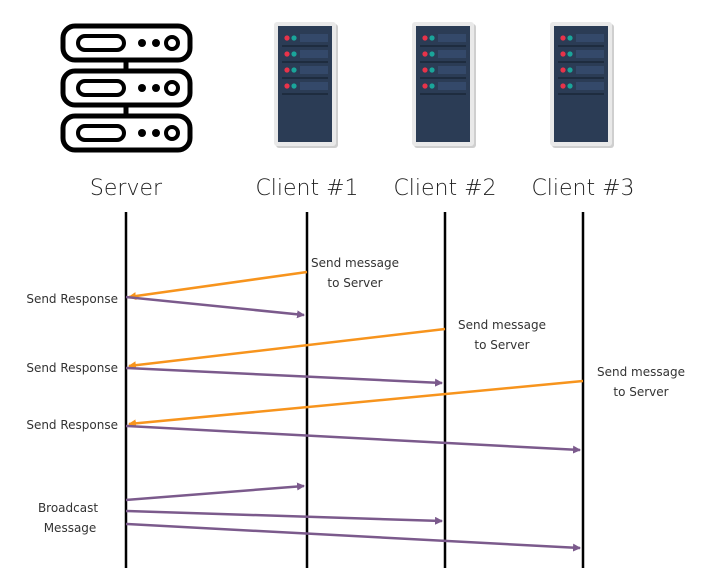  What do you see at coordinates (353, 439) in the screenshot?
I see `arrow-response-server-to-client3` at bounding box center [353, 439].